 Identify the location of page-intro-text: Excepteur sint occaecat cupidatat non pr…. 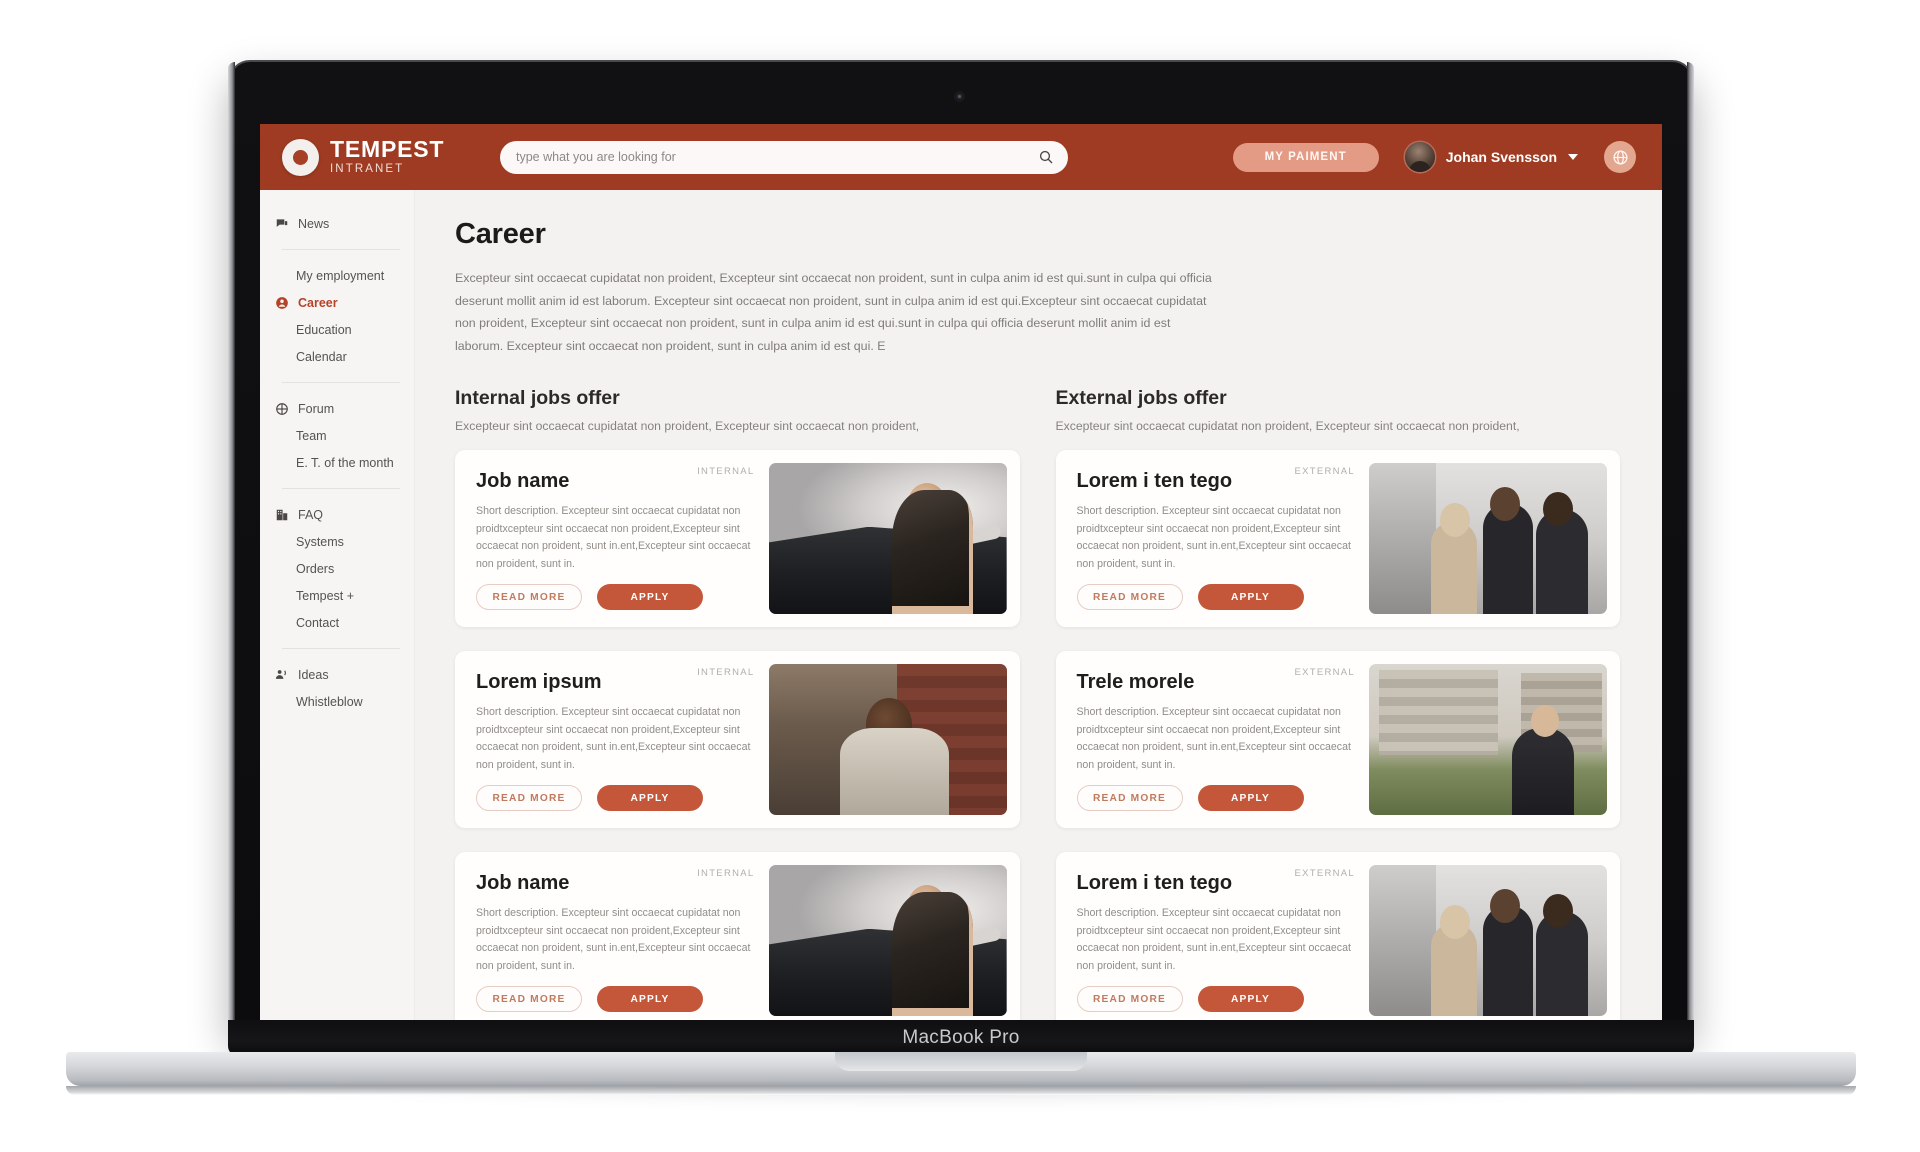
(833, 312).